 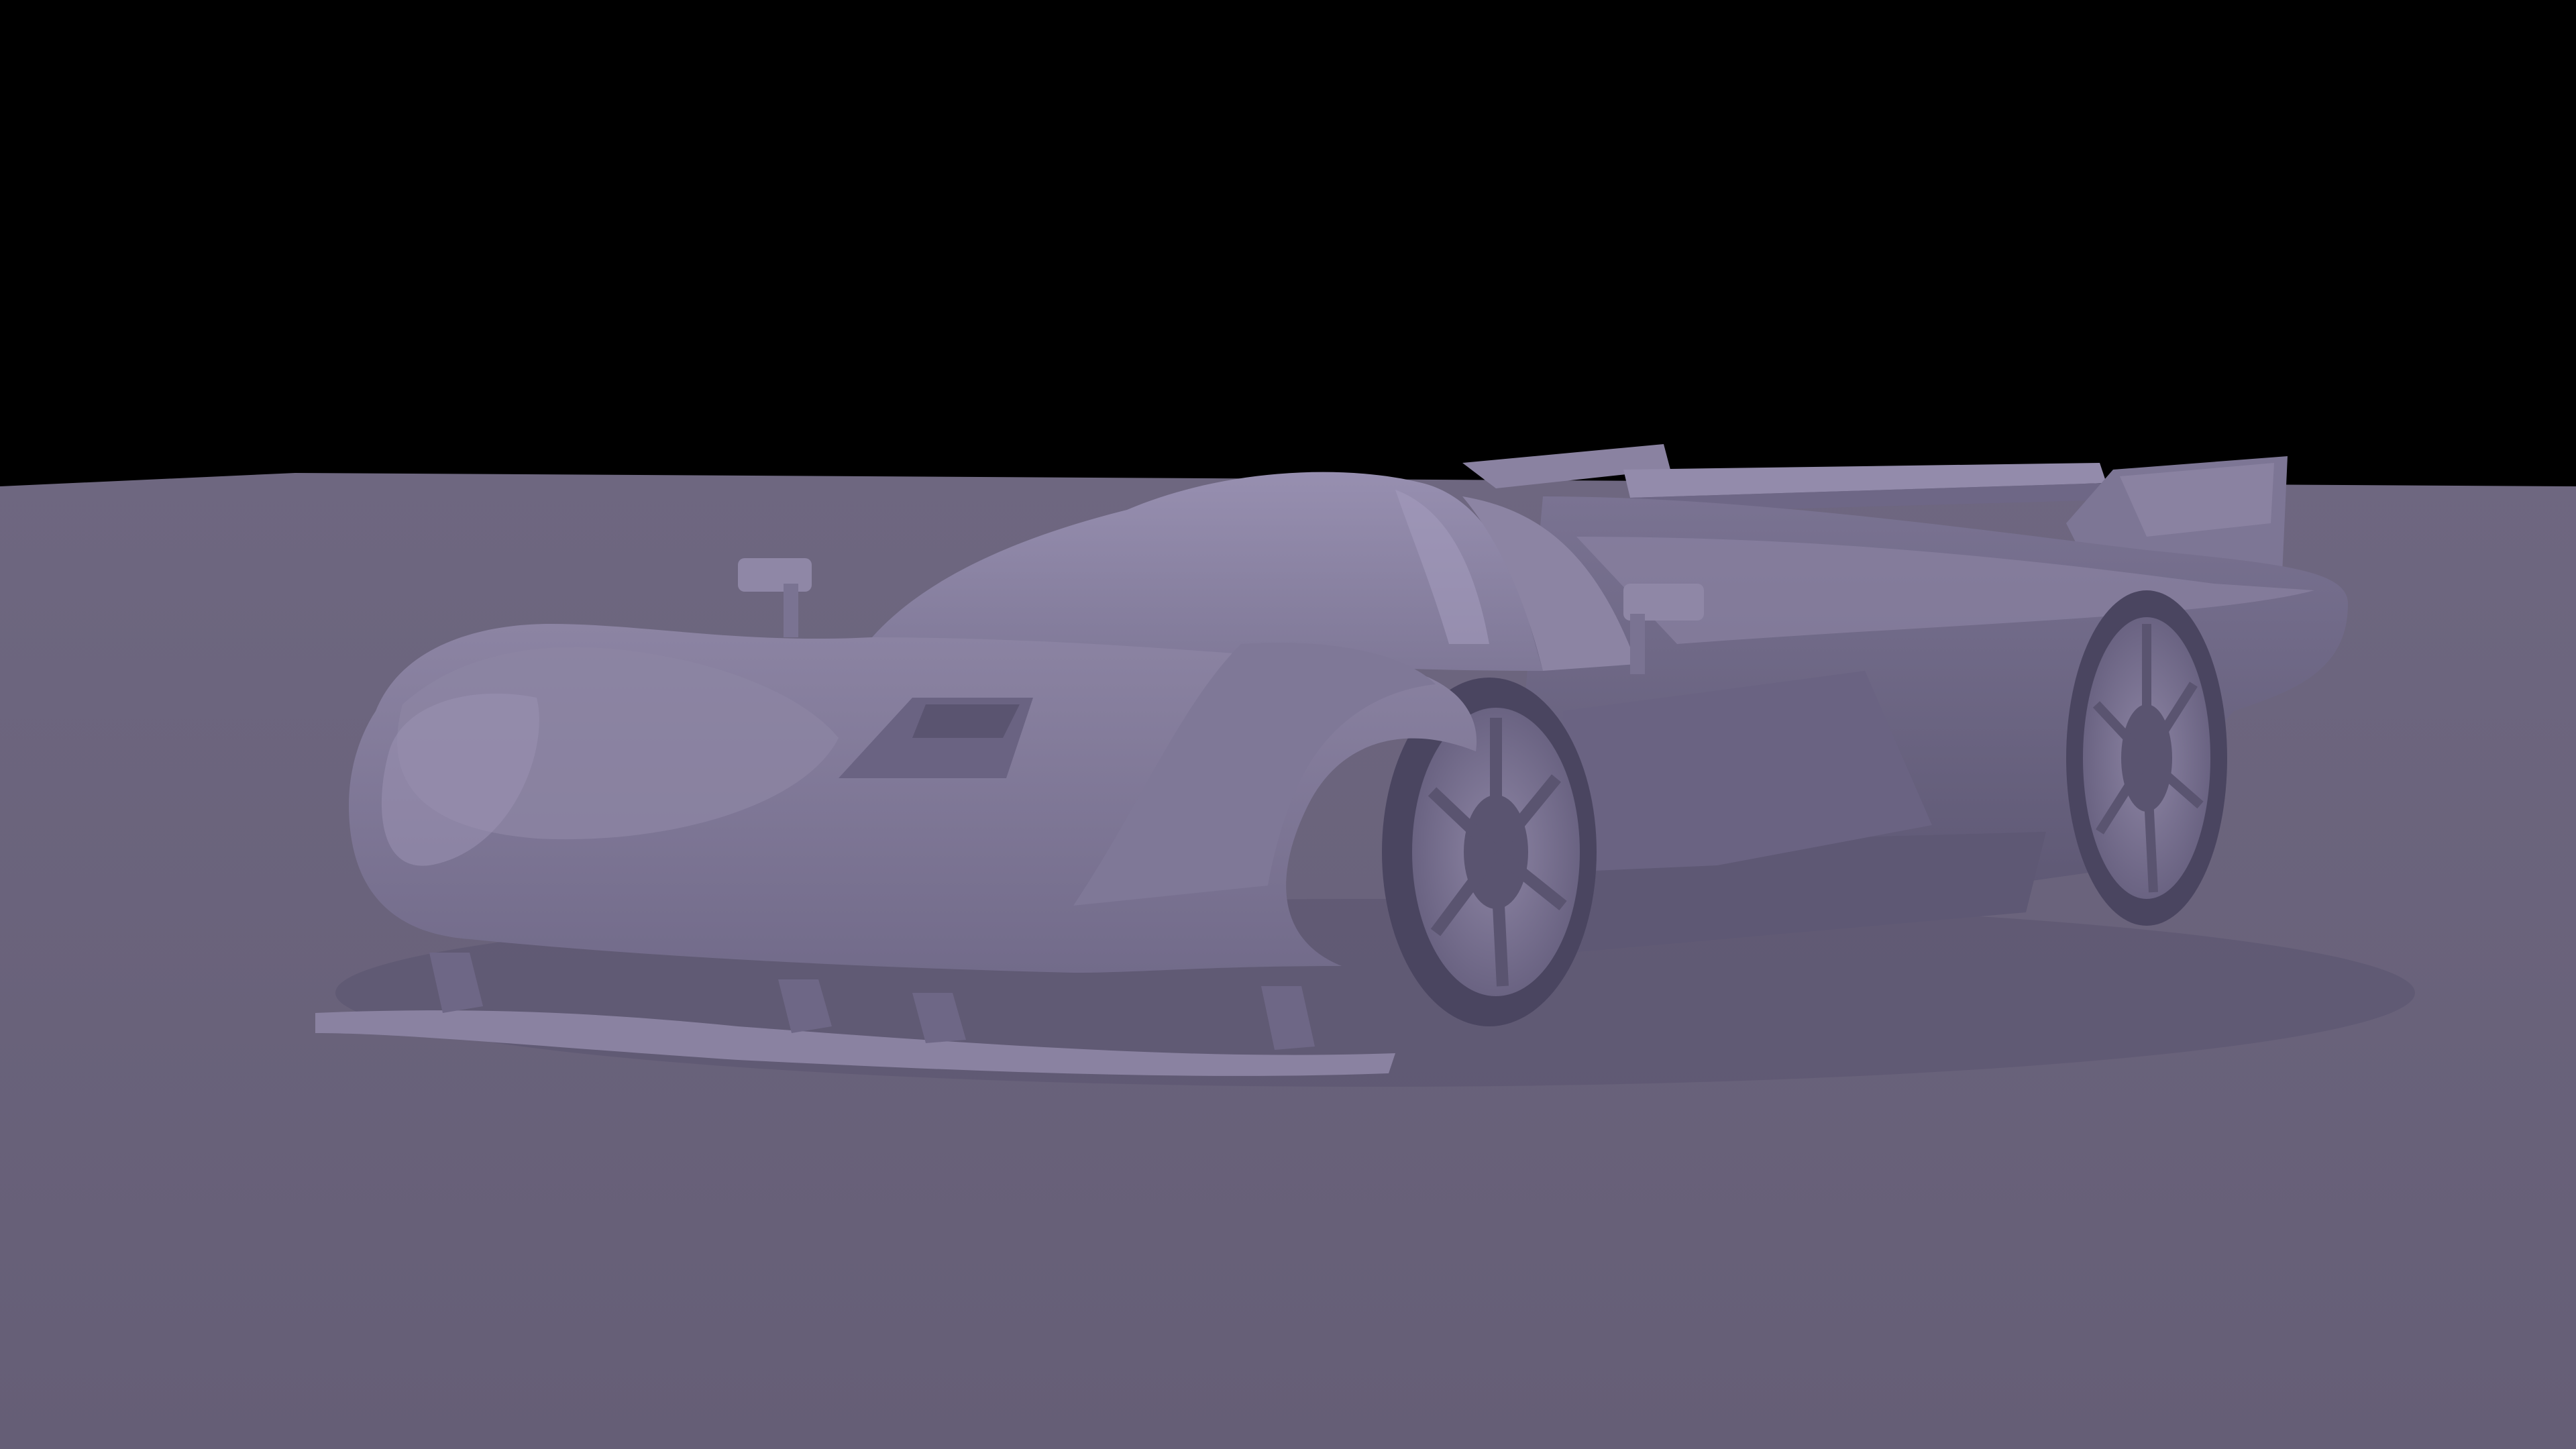 I want to click on rear-wheel, so click(x=2146, y=758).